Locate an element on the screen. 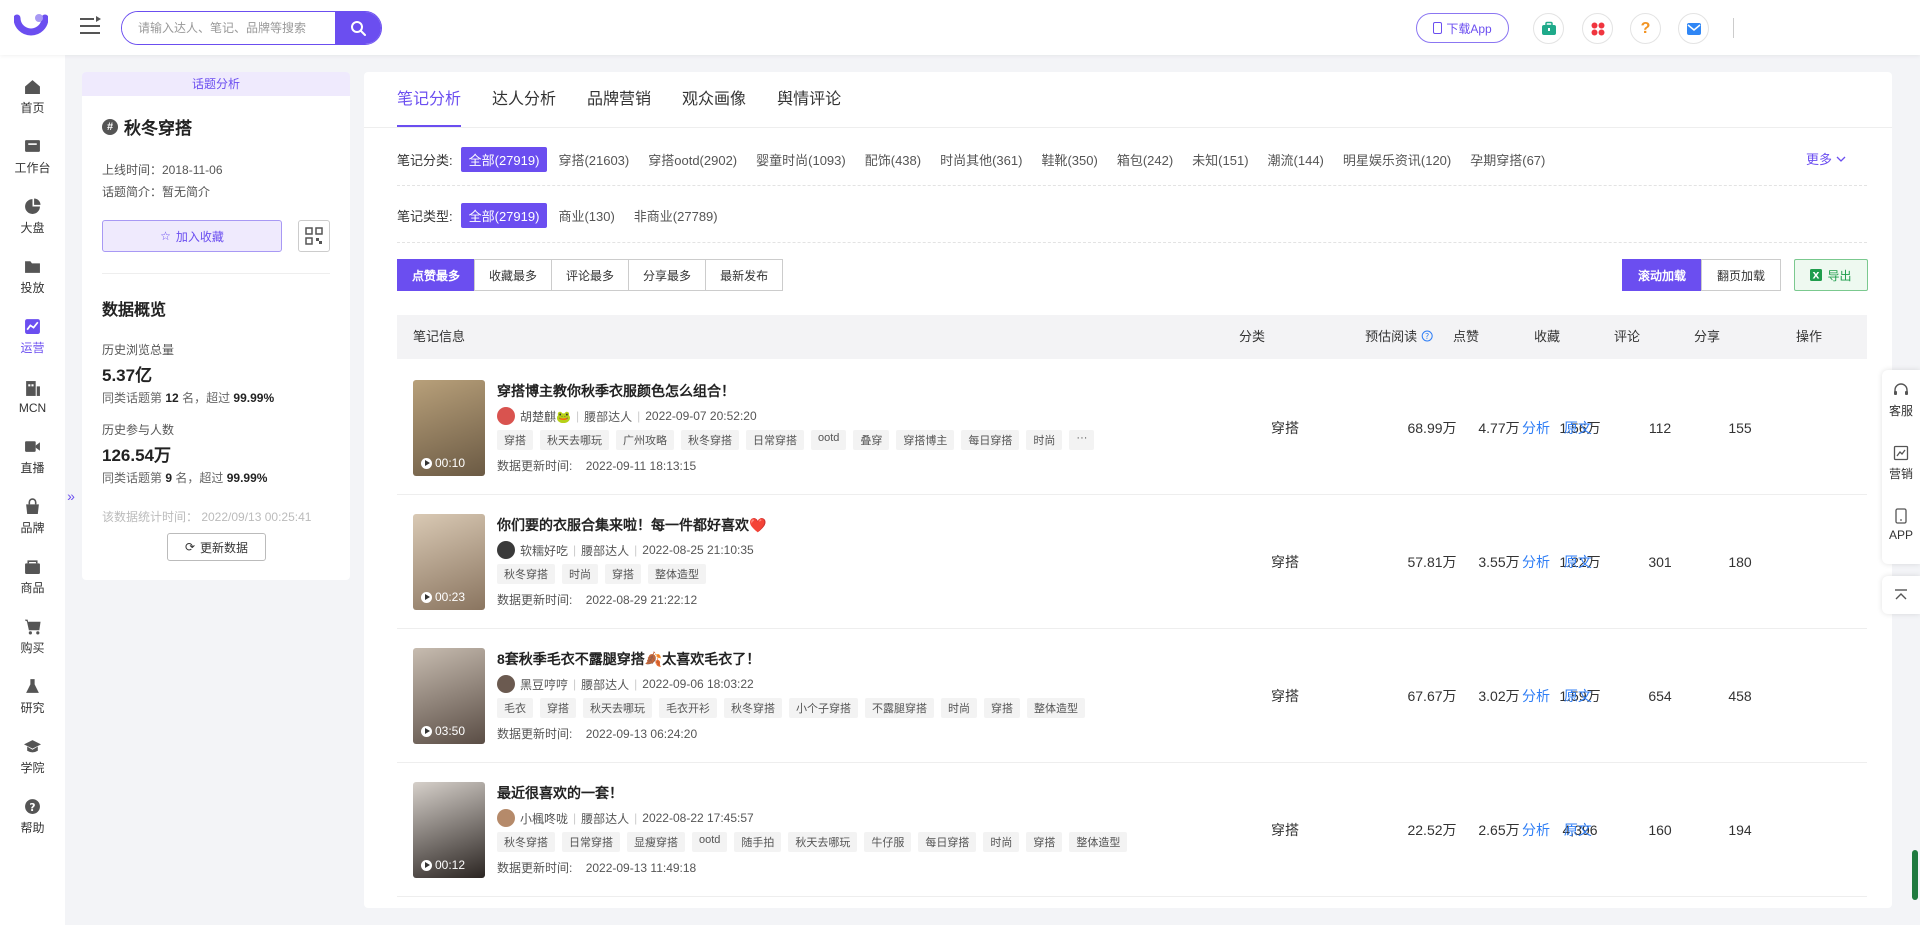 Image resolution: width=1920 pixels, height=925 pixels. author-name: 软糯好吃 is located at coordinates (544, 550).